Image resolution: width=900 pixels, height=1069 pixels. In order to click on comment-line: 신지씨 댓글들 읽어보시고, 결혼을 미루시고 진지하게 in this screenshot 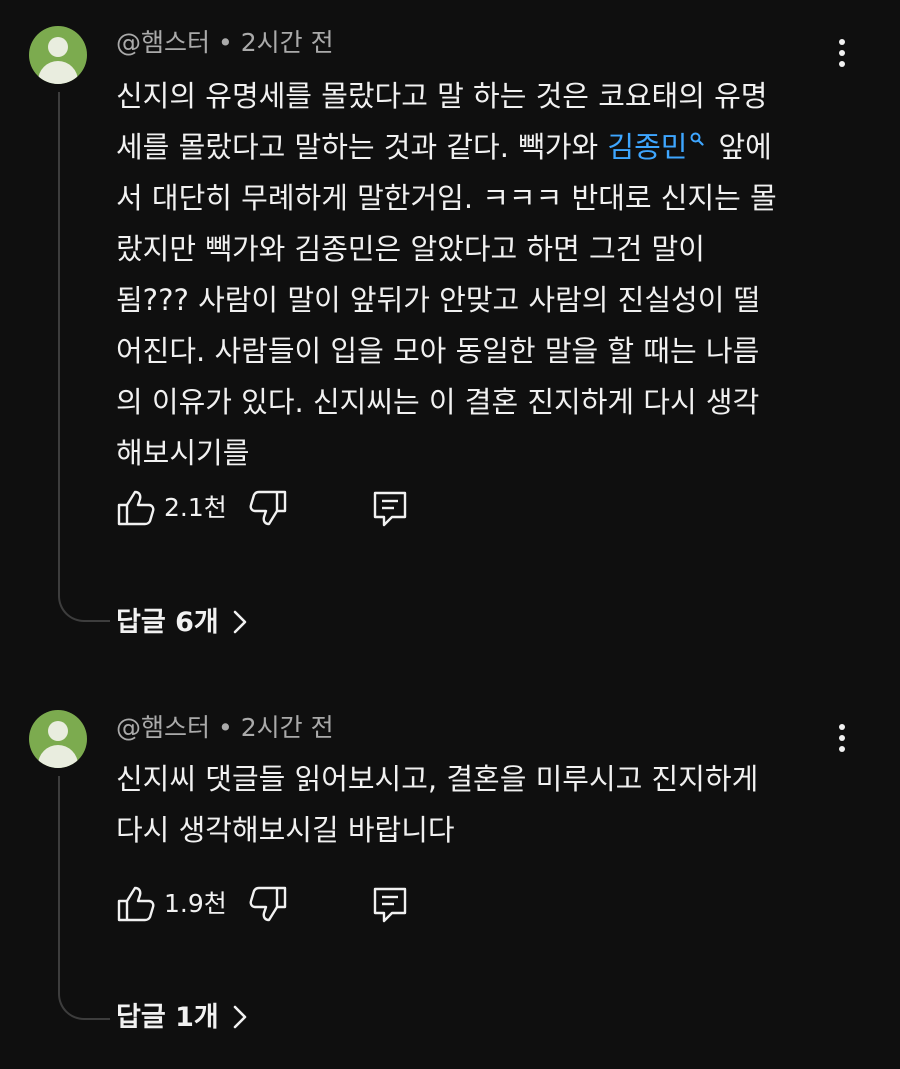, I will do `click(437, 779)`.